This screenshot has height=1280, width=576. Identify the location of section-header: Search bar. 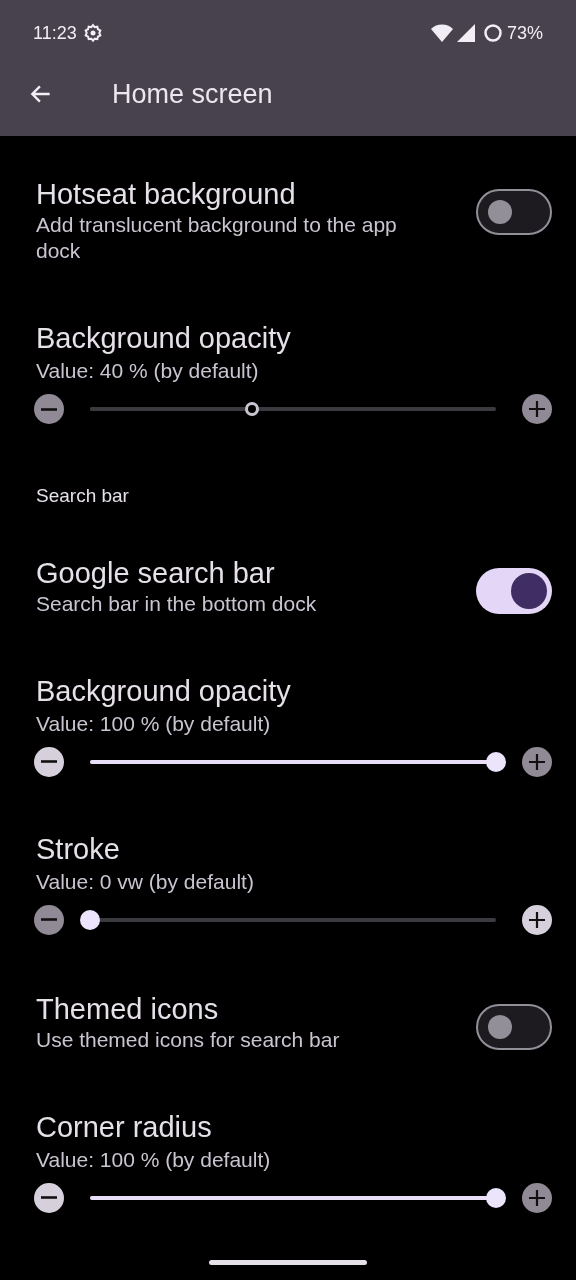
(82, 495).